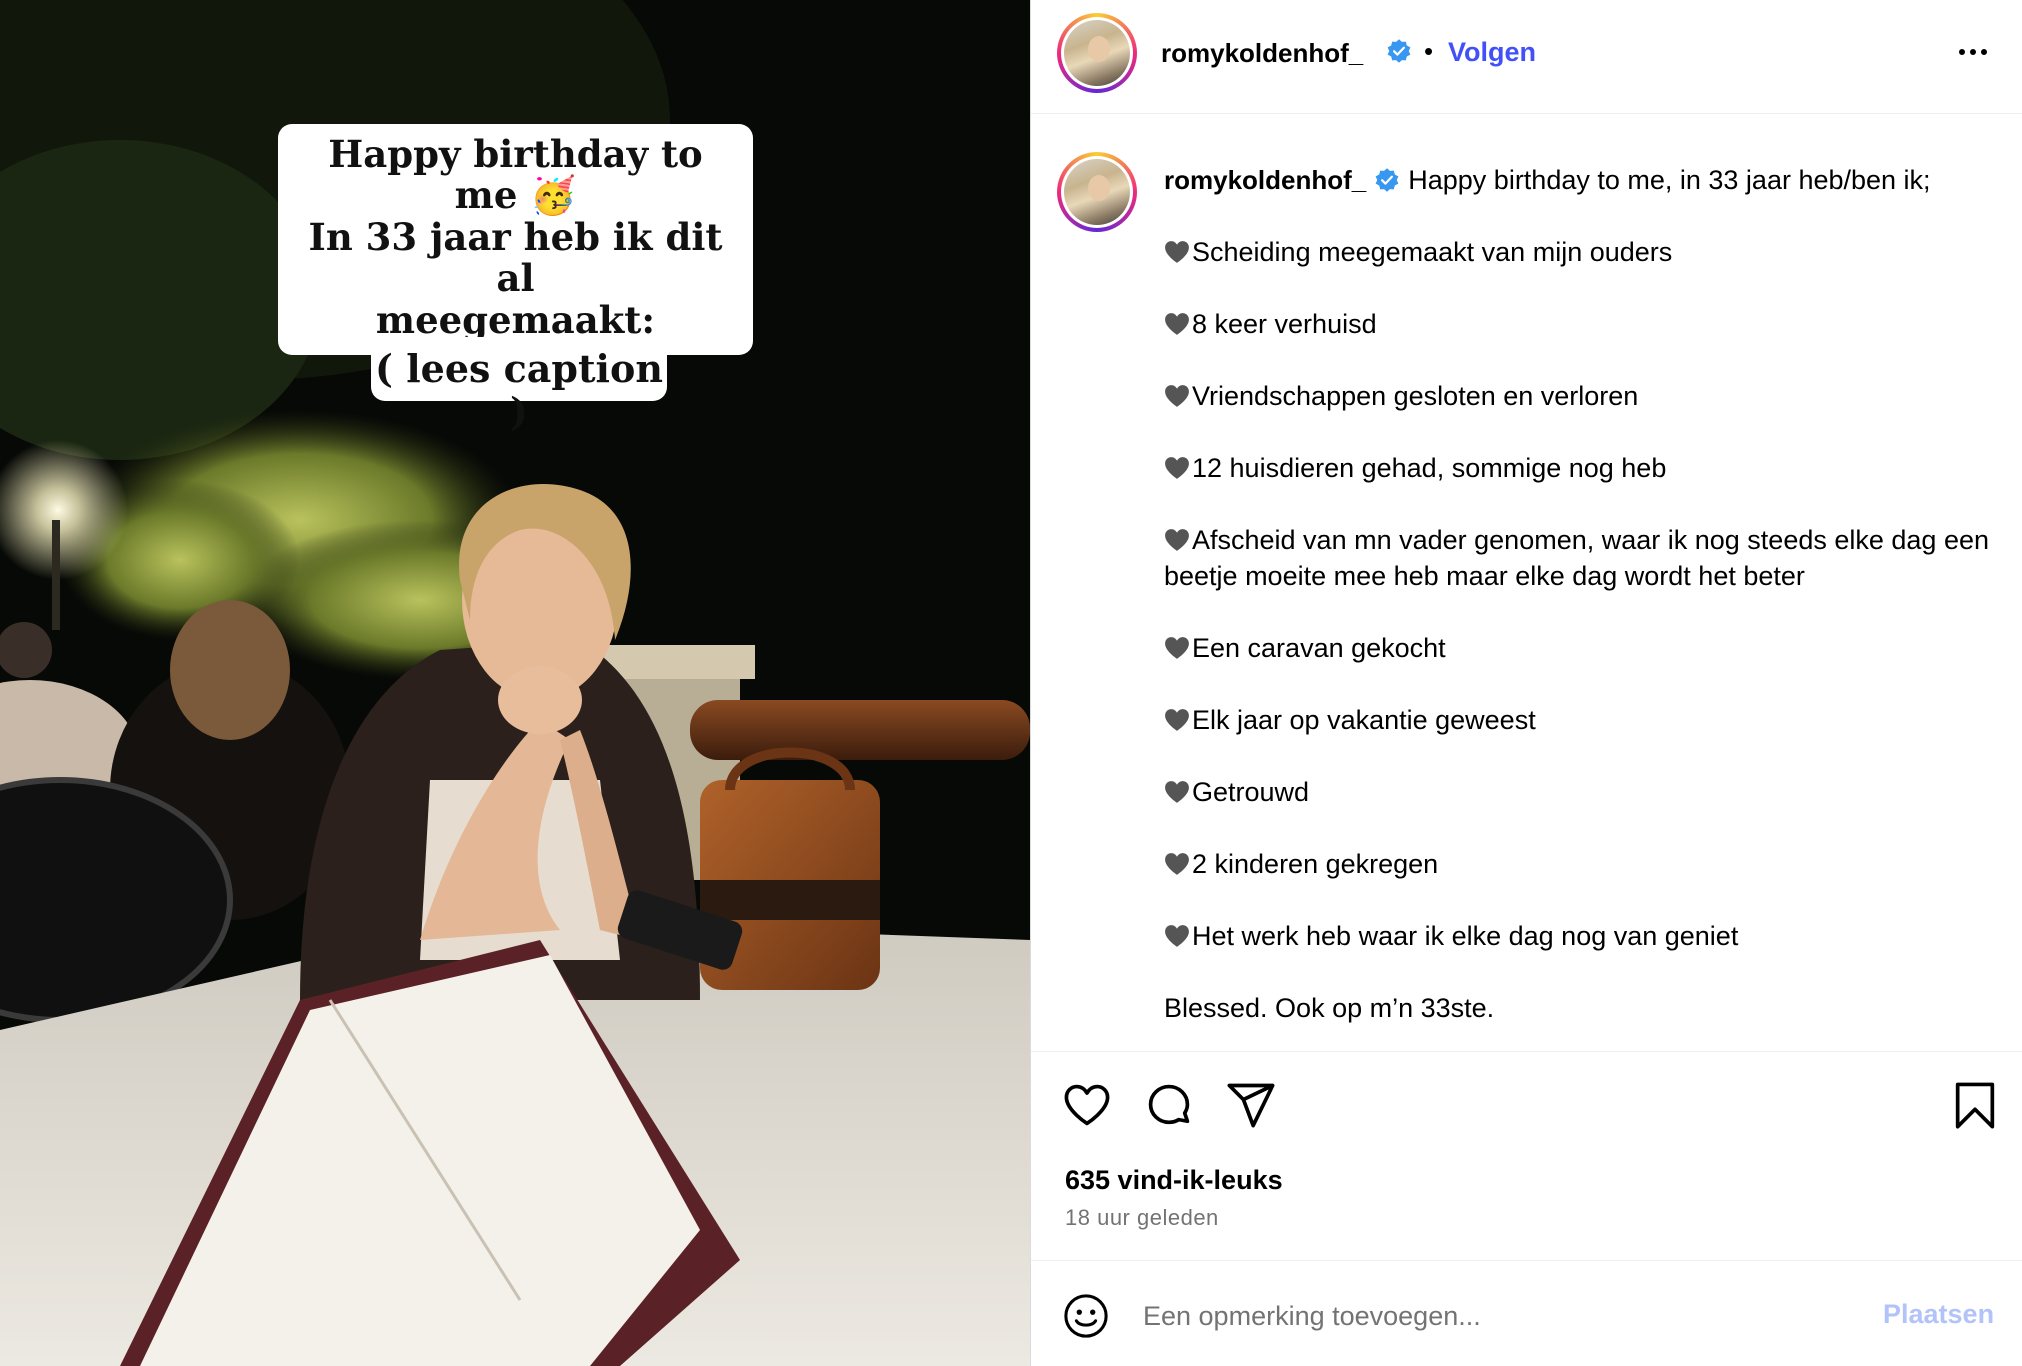  I want to click on caption-list-item: Scheiding meegemaakt van mijn ouders, so click(1579, 252).